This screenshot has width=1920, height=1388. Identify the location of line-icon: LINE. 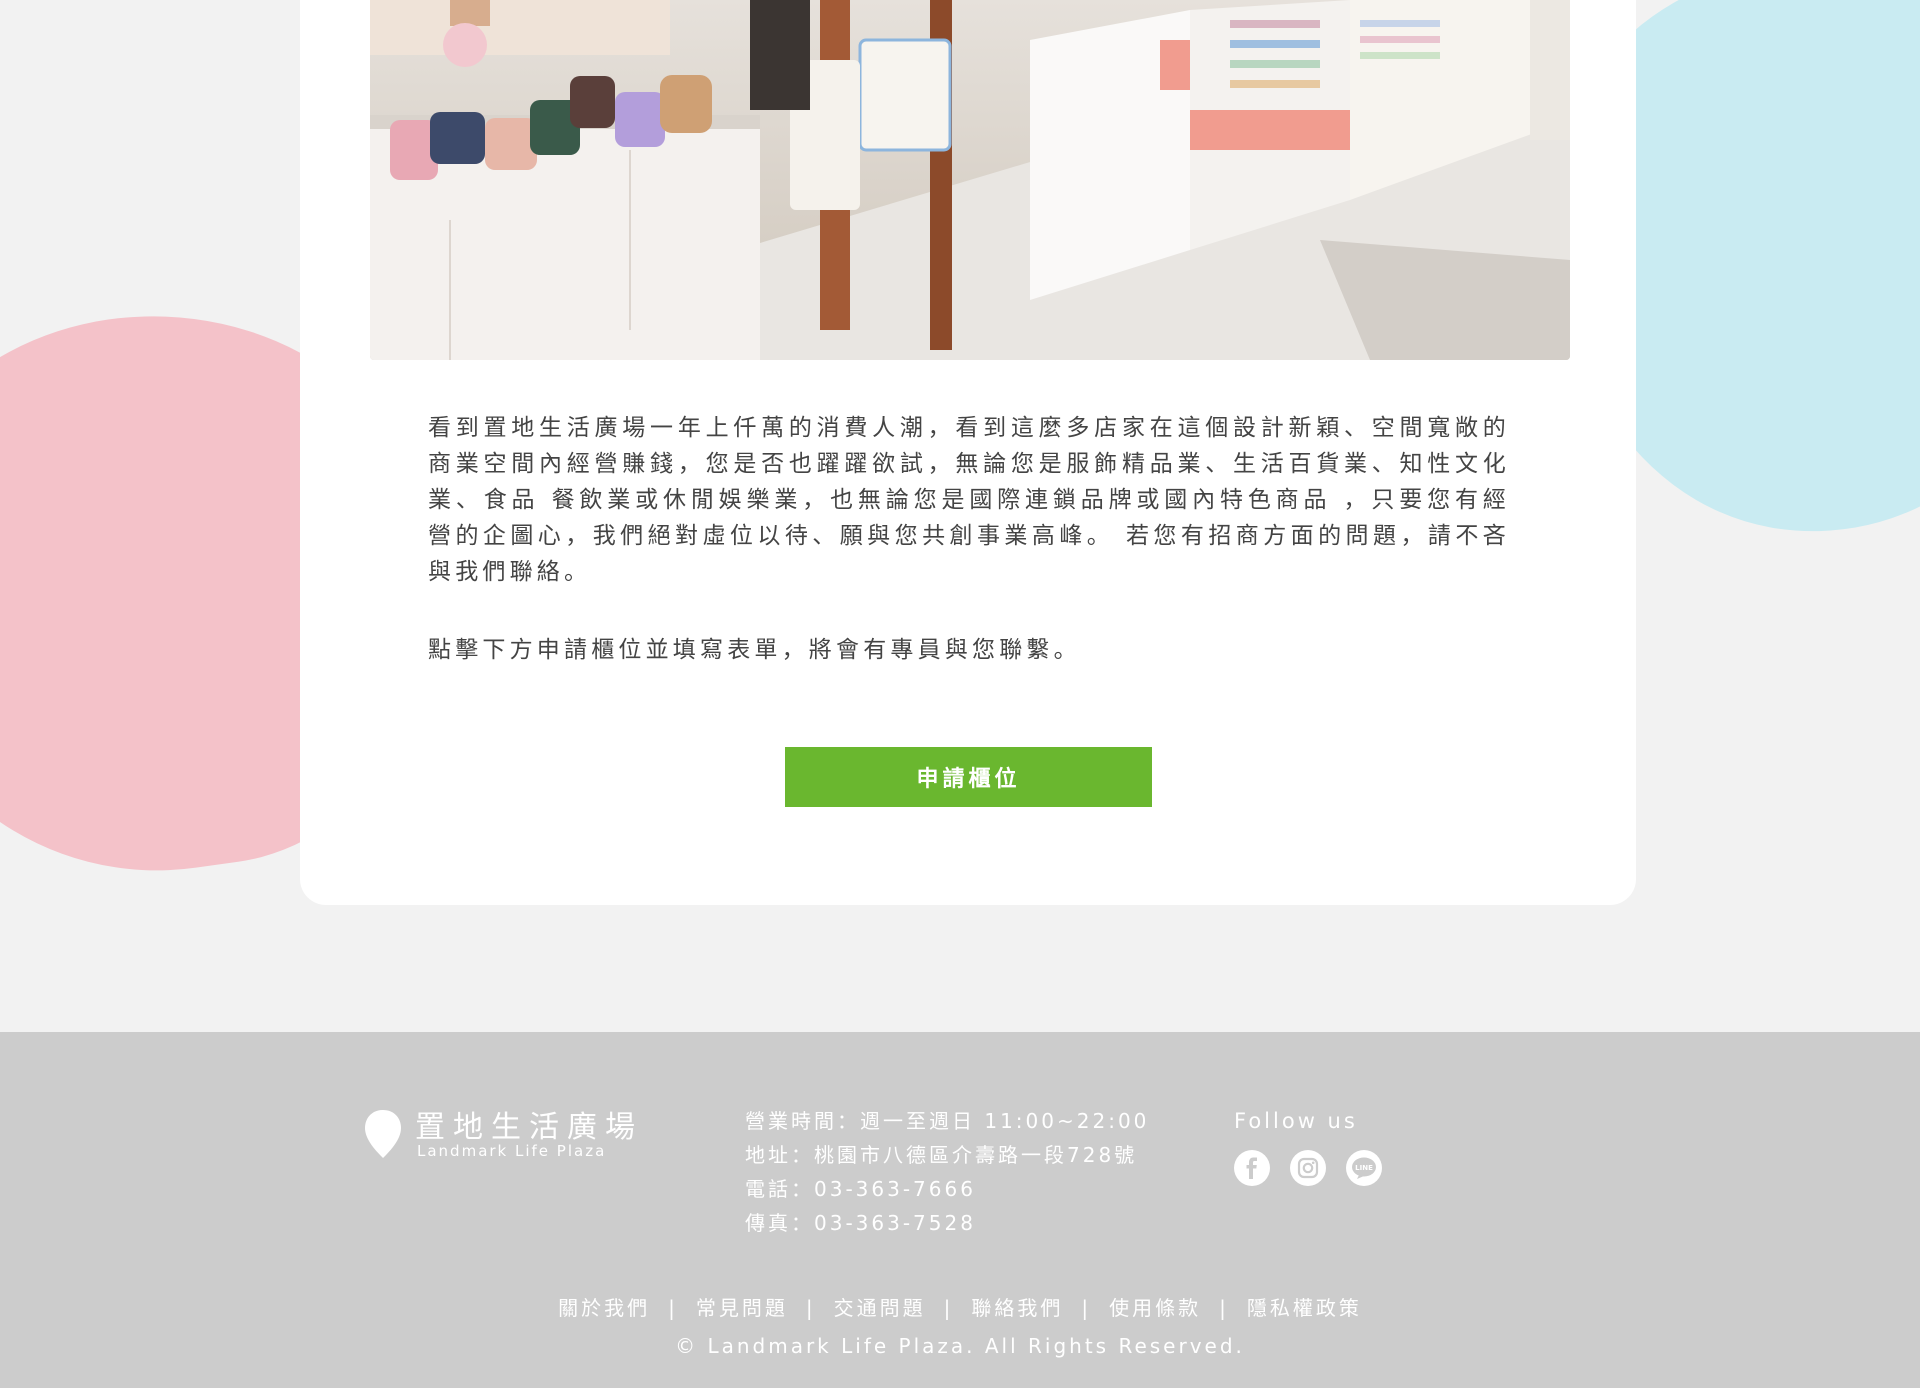
(1364, 1168).